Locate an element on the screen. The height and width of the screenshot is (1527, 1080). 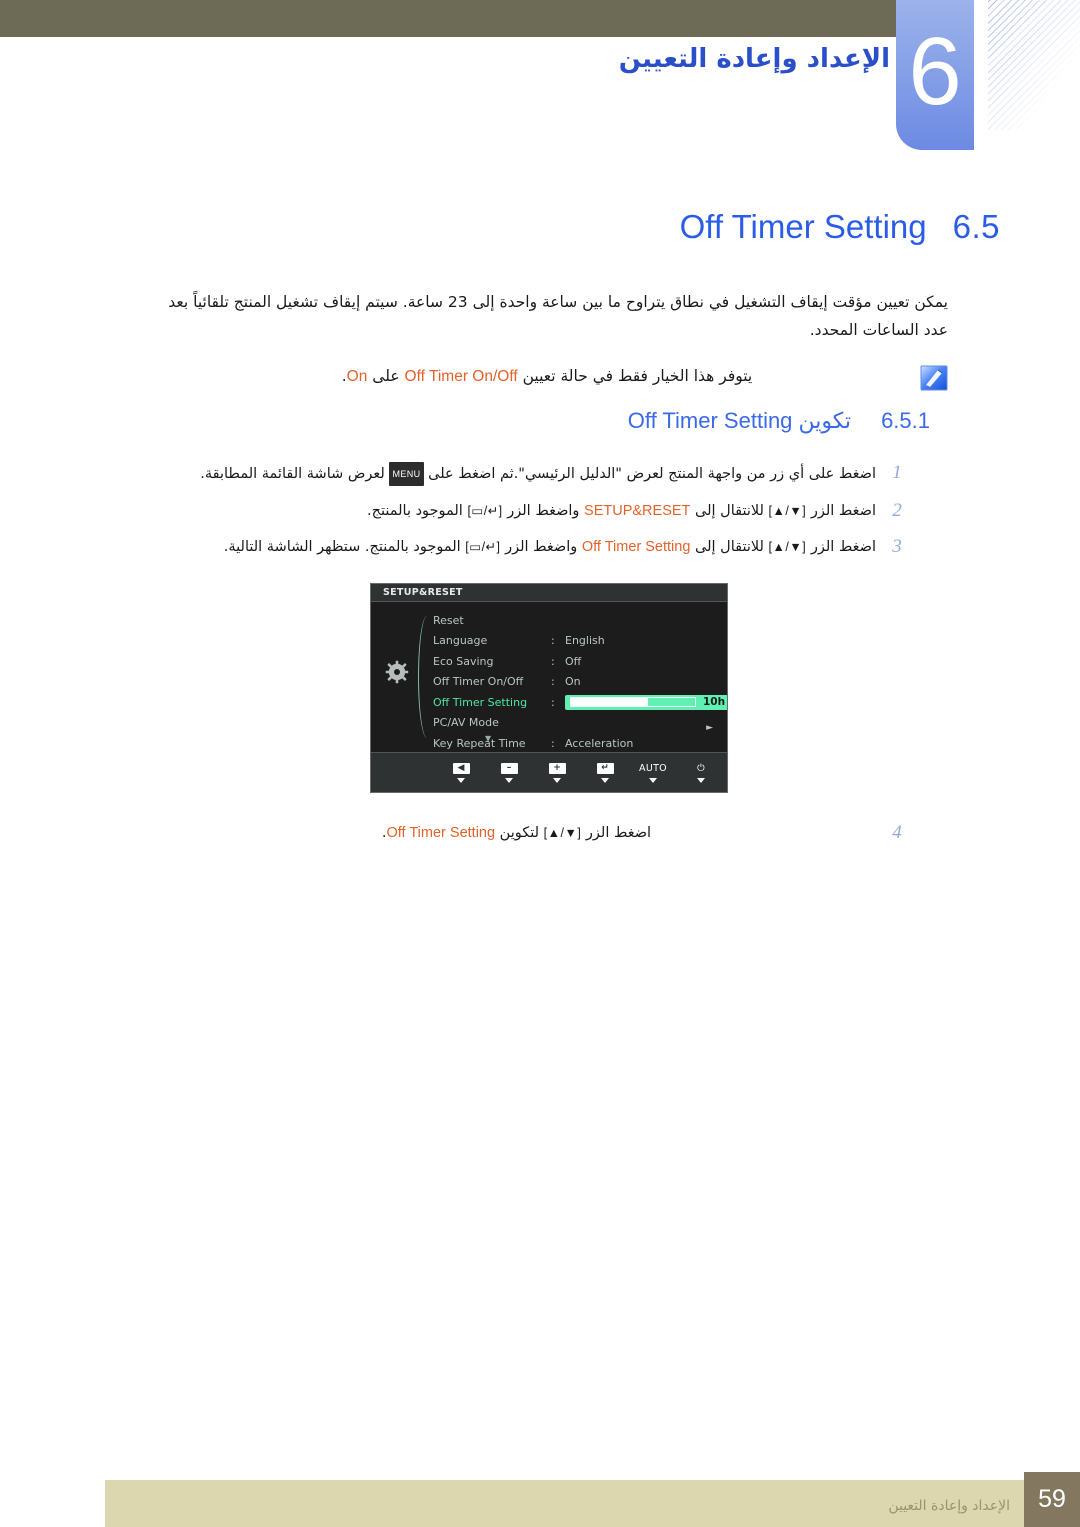
minus-button: – is located at coordinates (509, 772).